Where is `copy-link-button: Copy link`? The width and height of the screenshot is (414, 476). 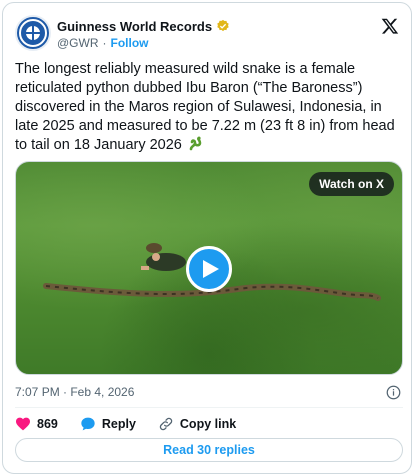 copy-link-button: Copy link is located at coordinates (197, 424).